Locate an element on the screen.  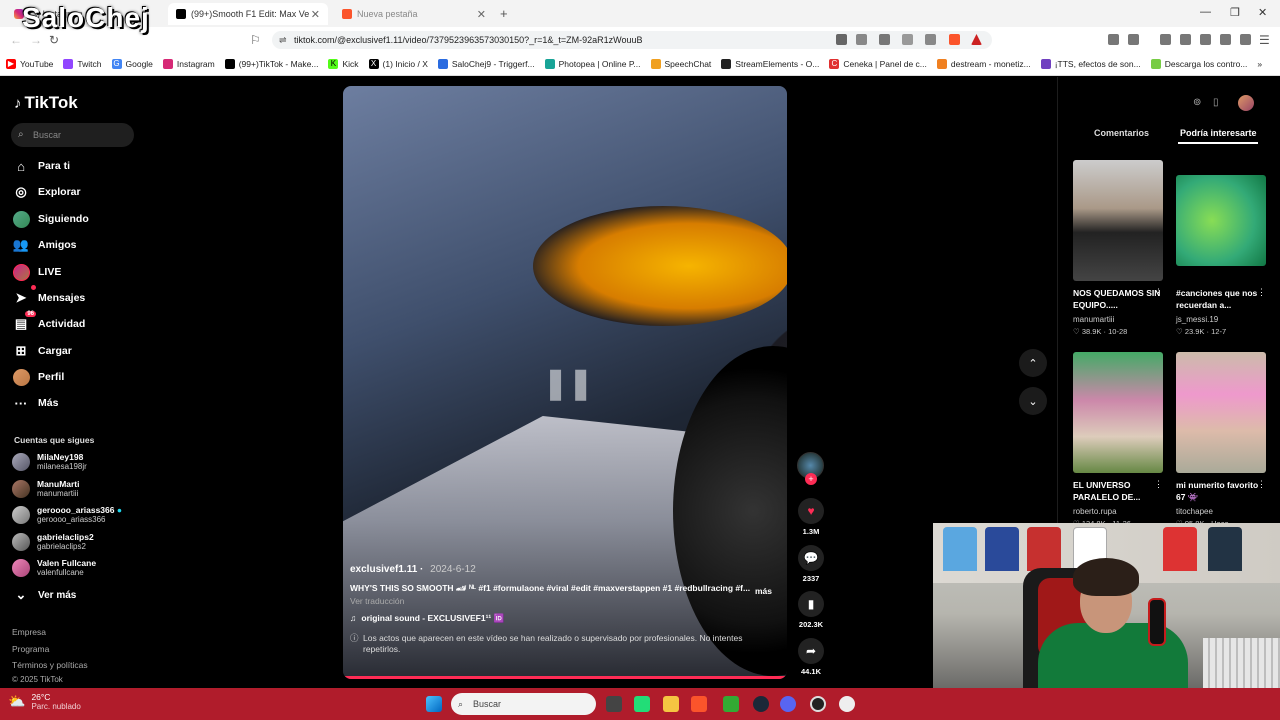
like-button: ♥ 1.3M is located at coordinates (811, 517).